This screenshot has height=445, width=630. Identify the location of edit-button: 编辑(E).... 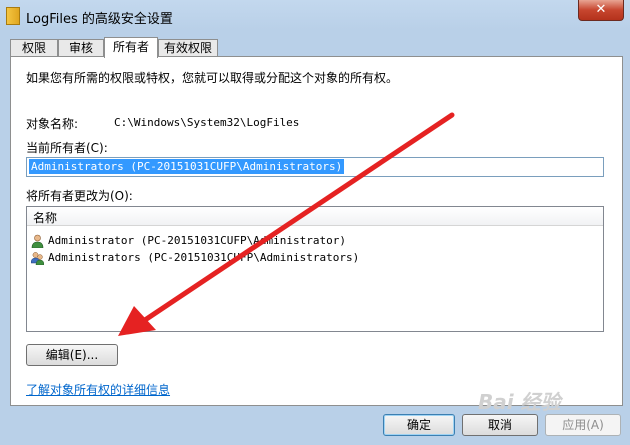
(72, 355).